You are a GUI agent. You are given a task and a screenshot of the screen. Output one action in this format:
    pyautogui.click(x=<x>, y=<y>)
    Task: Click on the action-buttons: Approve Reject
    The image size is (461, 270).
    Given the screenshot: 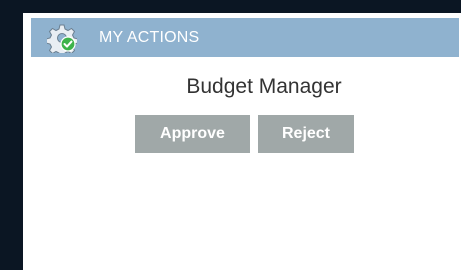 What is the action you would take?
    pyautogui.click(x=244, y=134)
    